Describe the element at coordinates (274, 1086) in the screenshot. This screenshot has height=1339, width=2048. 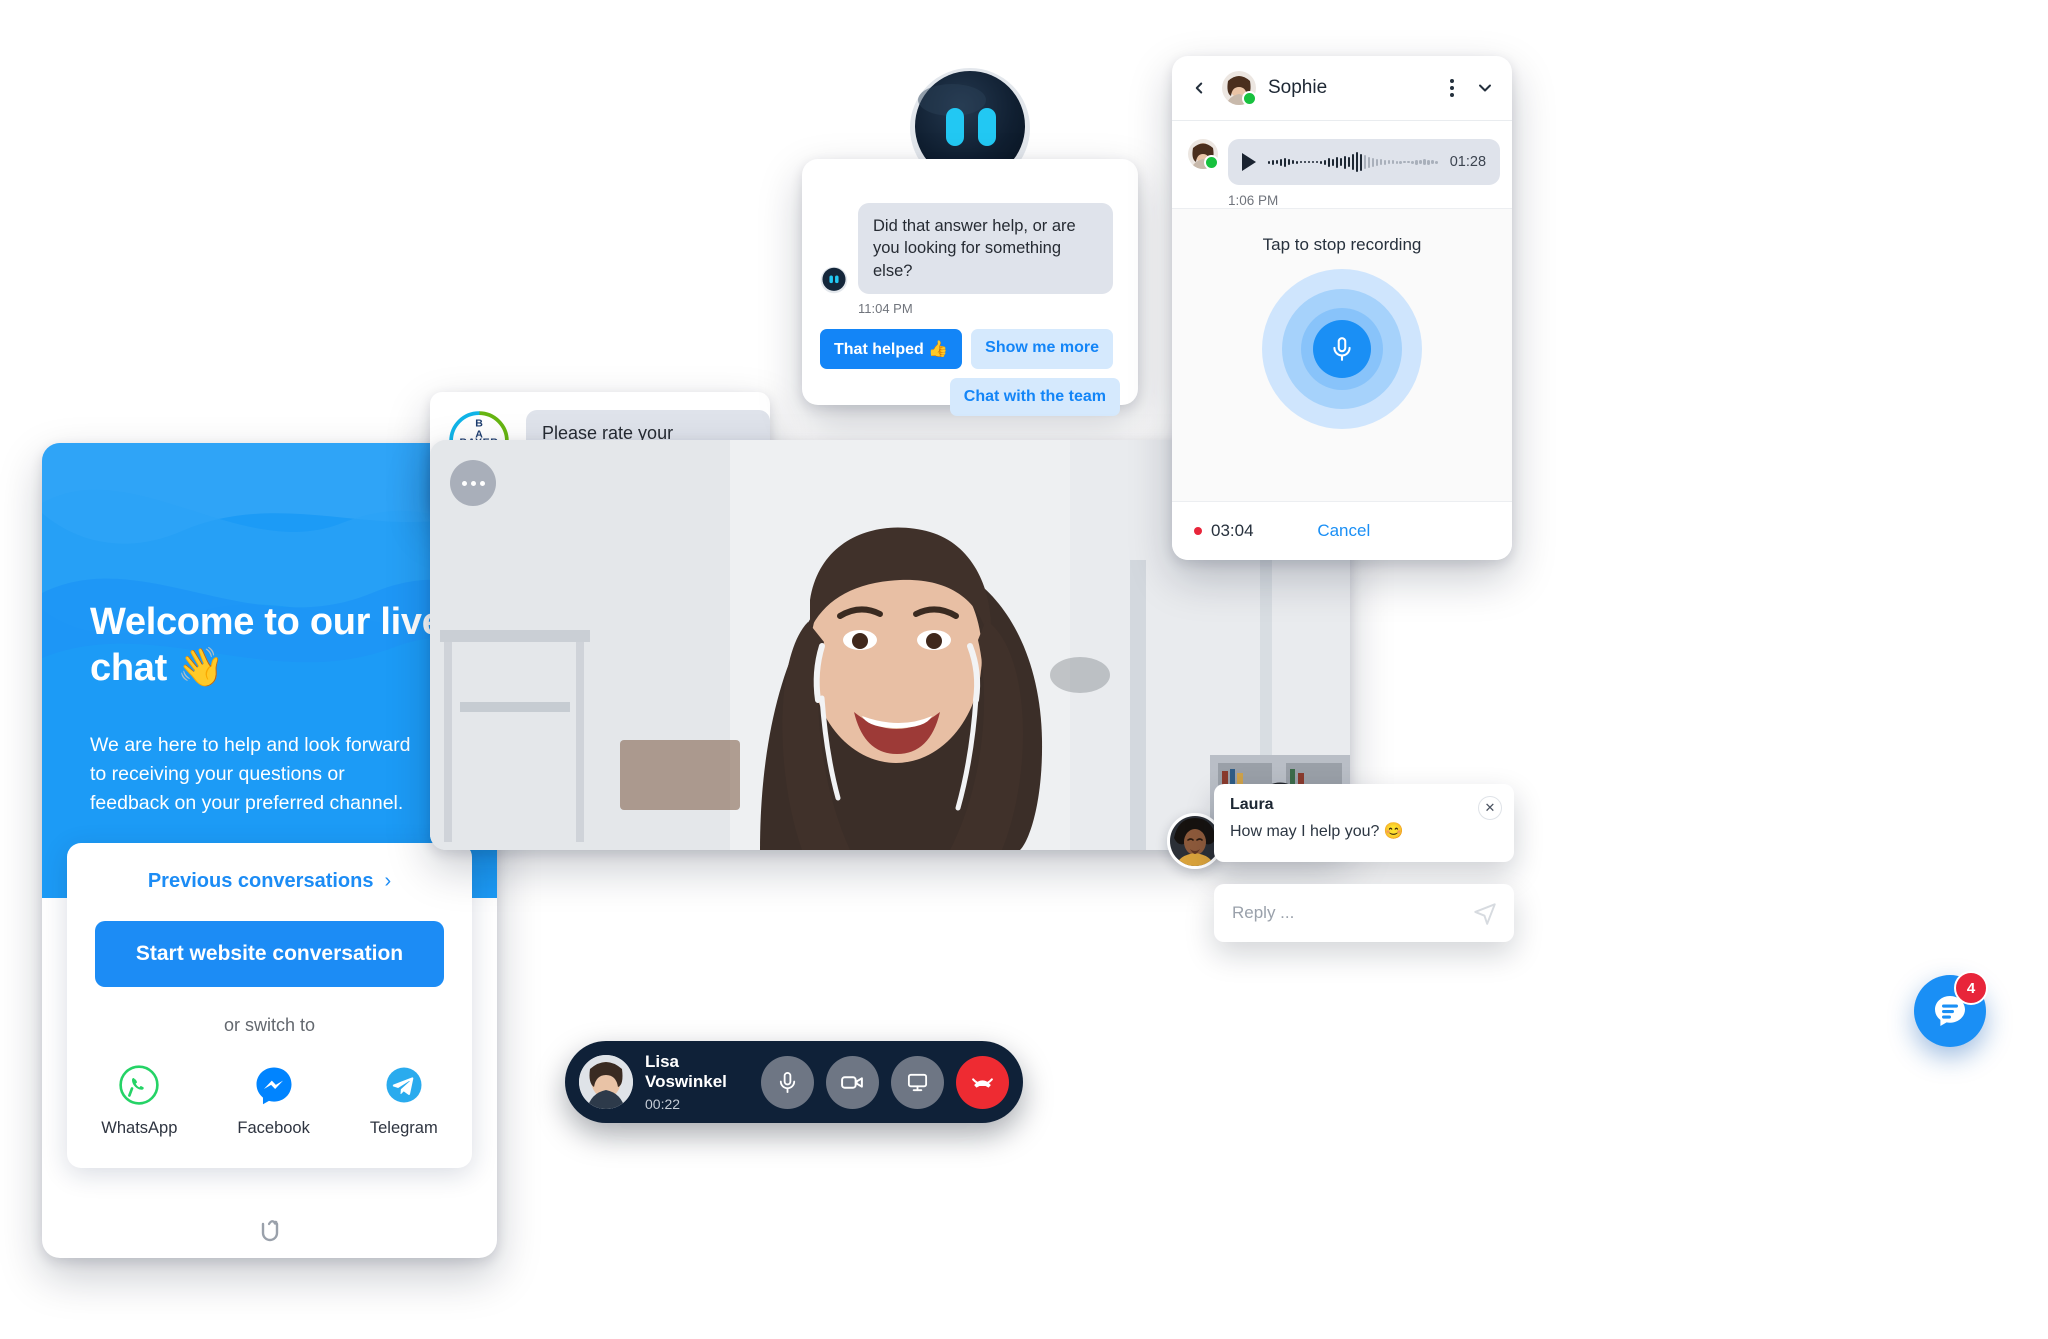
I see `facebook-messenger-icon` at that location.